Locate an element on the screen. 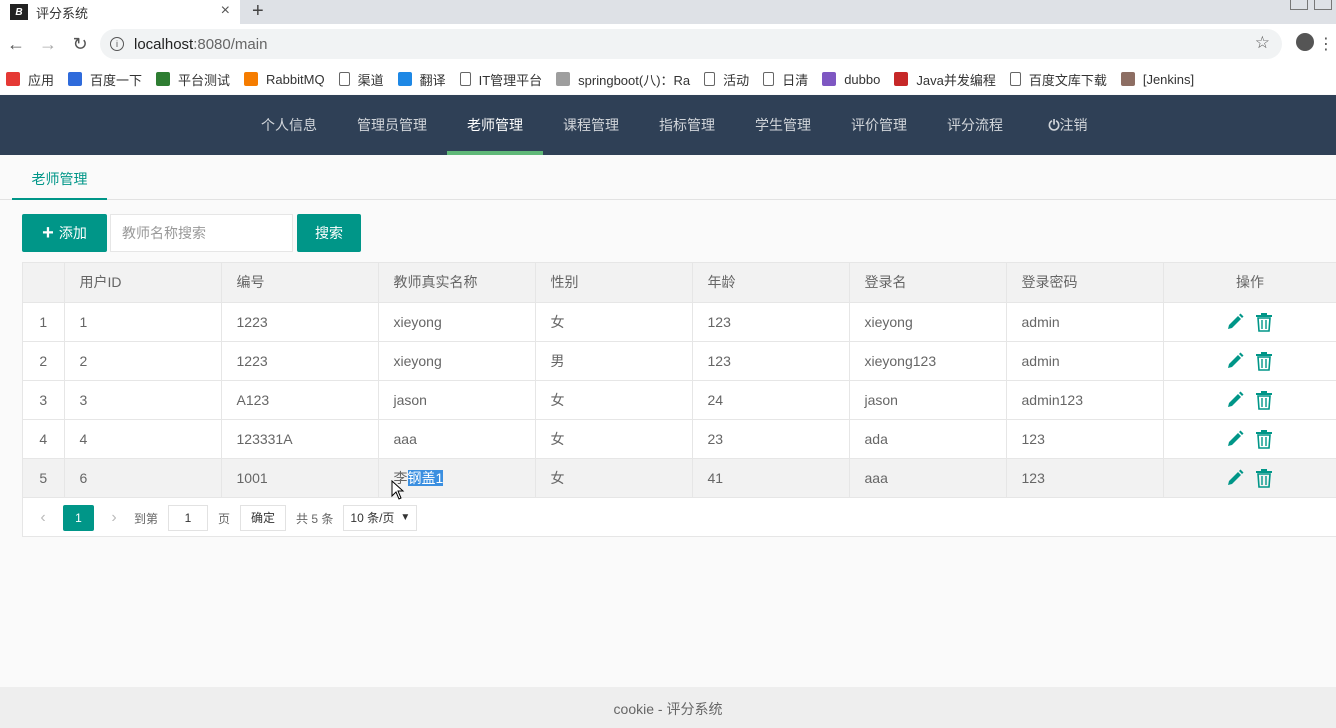 Image resolution: width=1336 pixels, height=728 pixels. forward-icon: → is located at coordinates (48, 44).